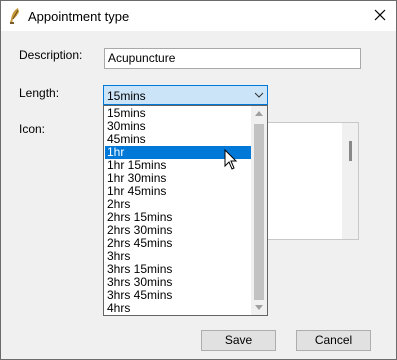 The width and height of the screenshot is (397, 360). I want to click on scroll-up-arrow-icon, so click(259, 113).